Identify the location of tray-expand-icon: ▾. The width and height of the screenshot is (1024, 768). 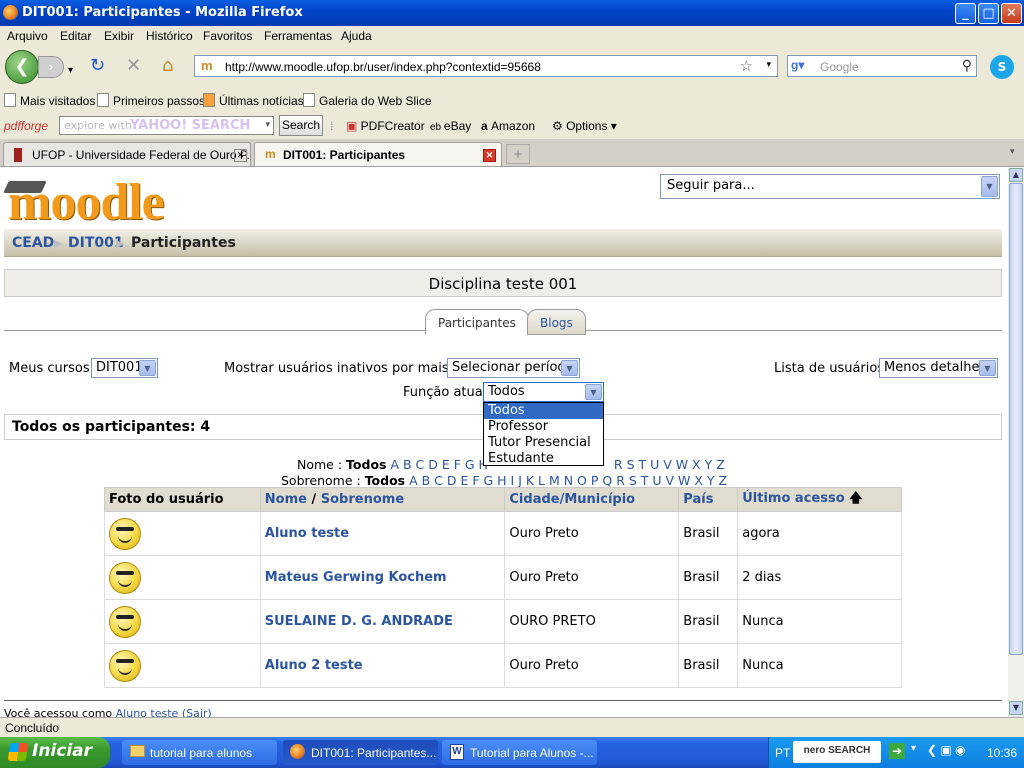
(913, 748).